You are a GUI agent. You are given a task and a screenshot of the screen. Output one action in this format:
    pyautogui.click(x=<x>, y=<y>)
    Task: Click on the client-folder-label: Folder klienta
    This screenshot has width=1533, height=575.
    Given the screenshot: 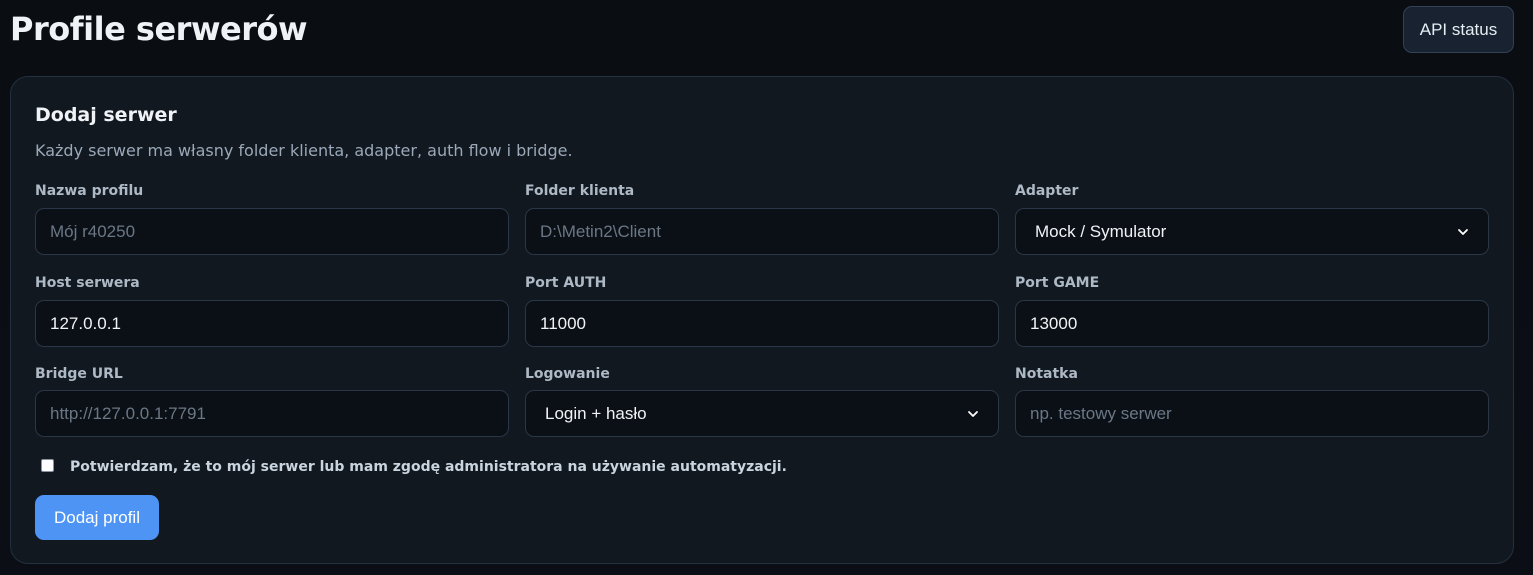 What is the action you would take?
    pyautogui.click(x=580, y=191)
    